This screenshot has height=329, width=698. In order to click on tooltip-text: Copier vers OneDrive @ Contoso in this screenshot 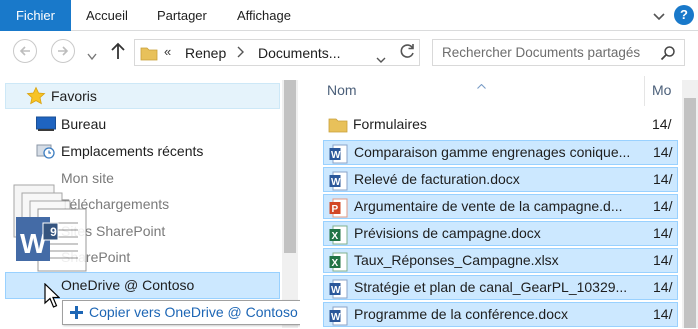, I will do `click(193, 312)`.